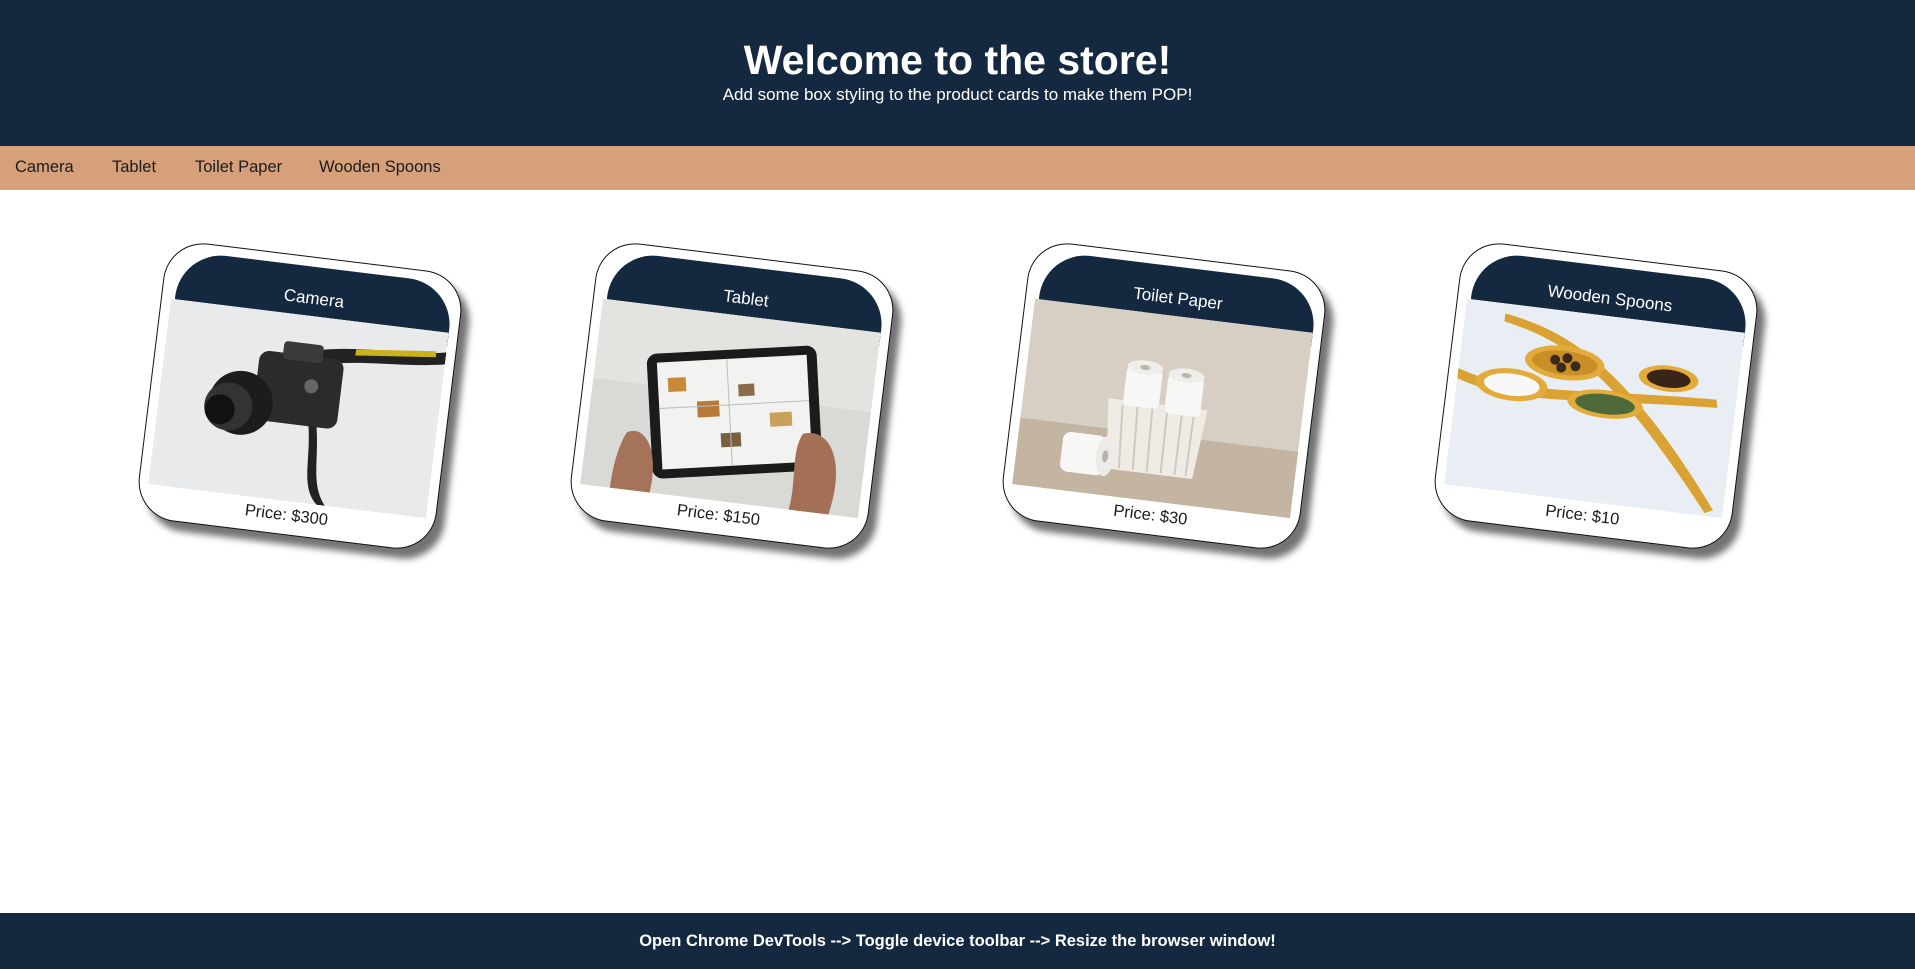  What do you see at coordinates (298, 408) in the screenshot?
I see `camera-photo` at bounding box center [298, 408].